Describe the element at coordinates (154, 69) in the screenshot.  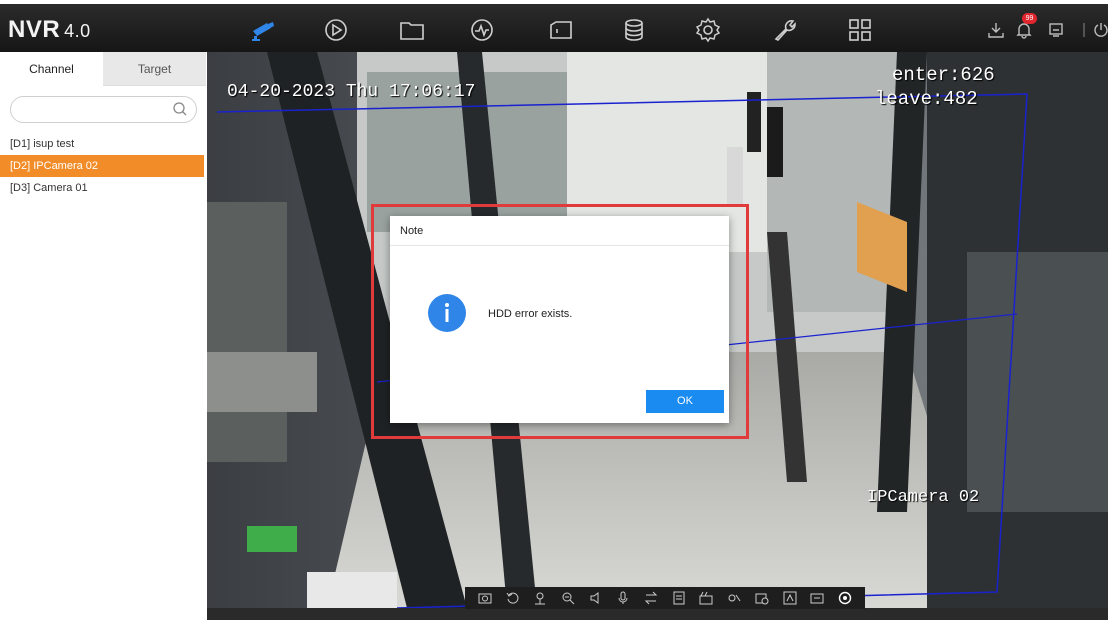
I see `tab-target: Target` at that location.